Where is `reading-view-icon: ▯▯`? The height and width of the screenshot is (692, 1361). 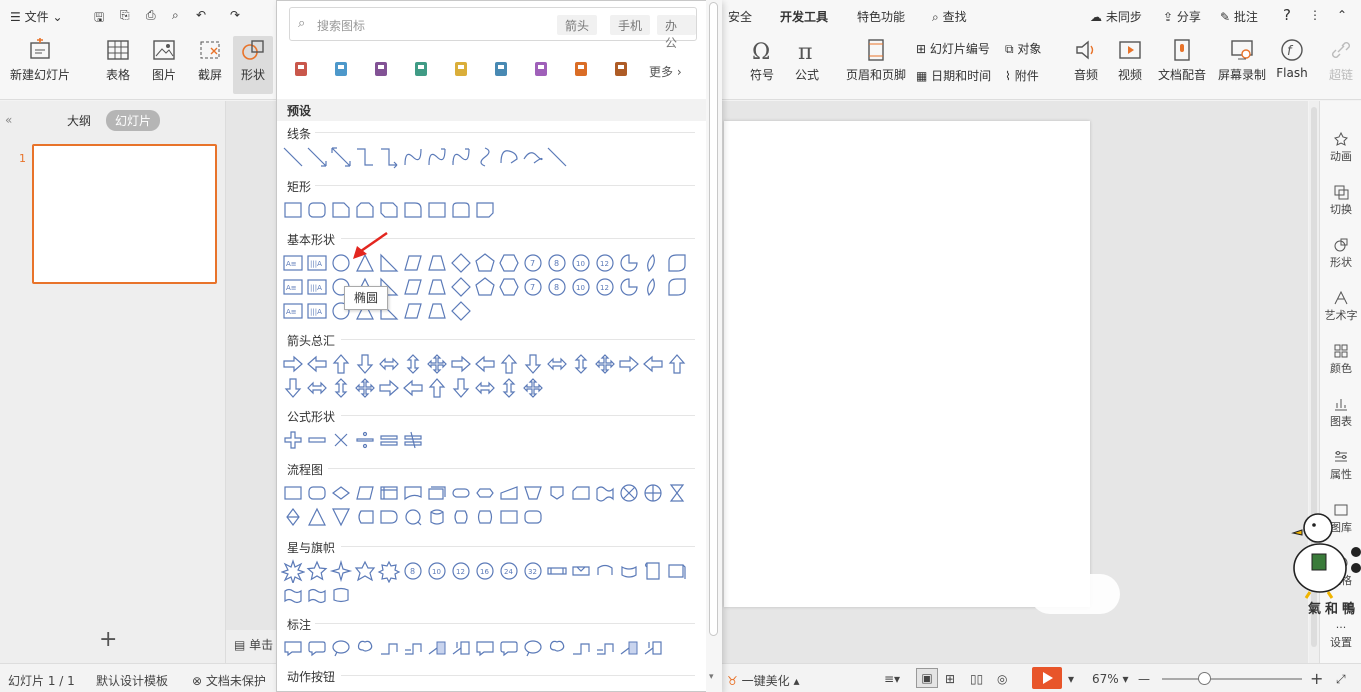 reading-view-icon: ▯▯ is located at coordinates (976, 679).